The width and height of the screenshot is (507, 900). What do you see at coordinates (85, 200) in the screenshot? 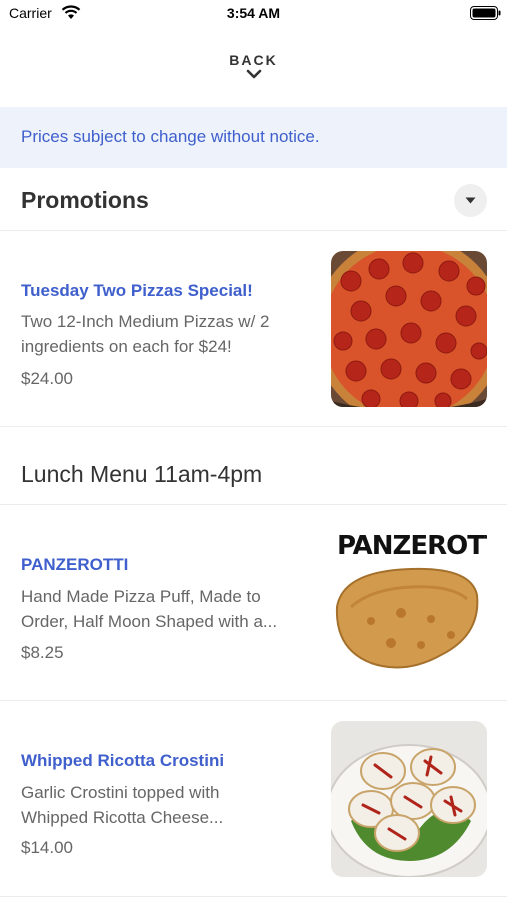
I see `section-title: Promotions` at bounding box center [85, 200].